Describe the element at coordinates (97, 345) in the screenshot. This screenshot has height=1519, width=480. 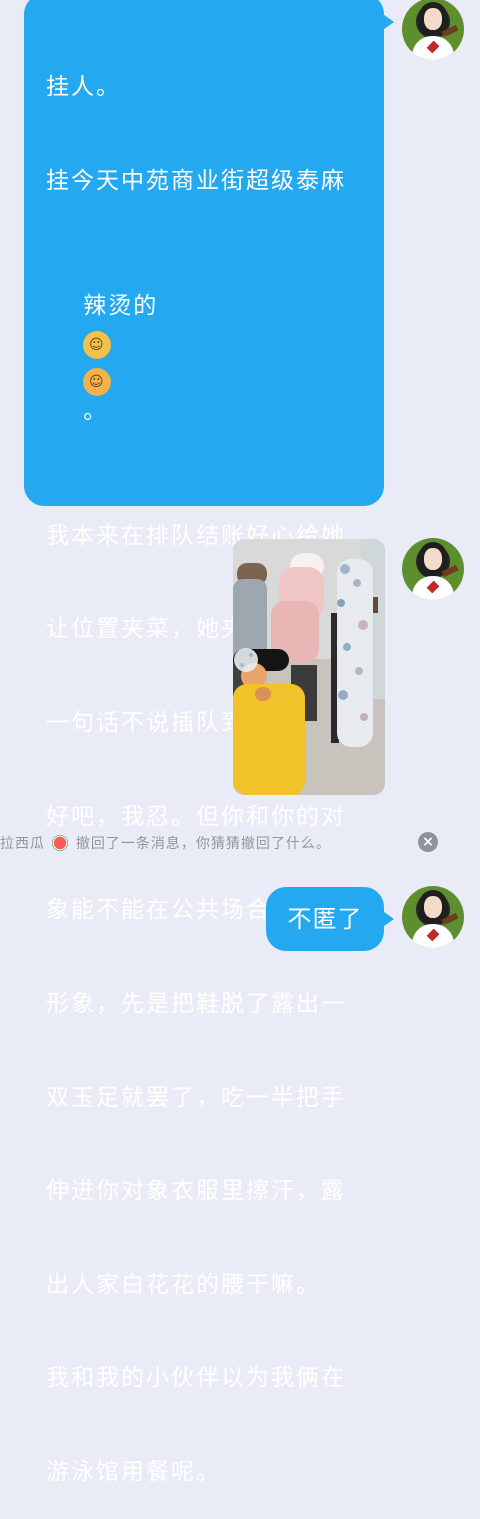
I see `man-face-emoji: ☺` at that location.